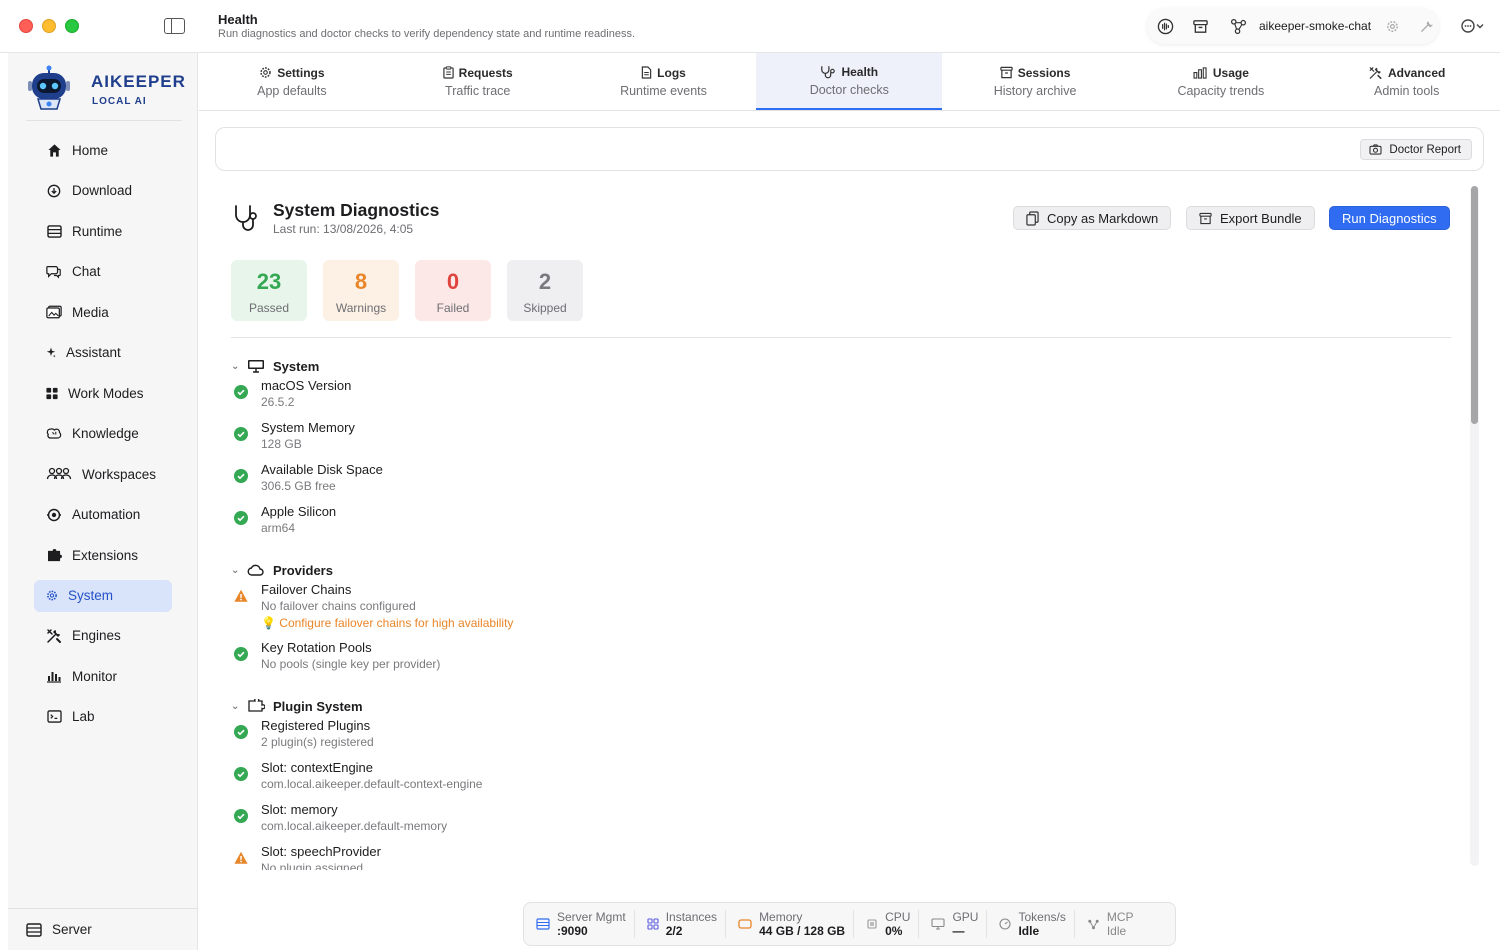 The image size is (1500, 950). Describe the element at coordinates (1375, 72) in the screenshot. I see `tools-icon` at that location.